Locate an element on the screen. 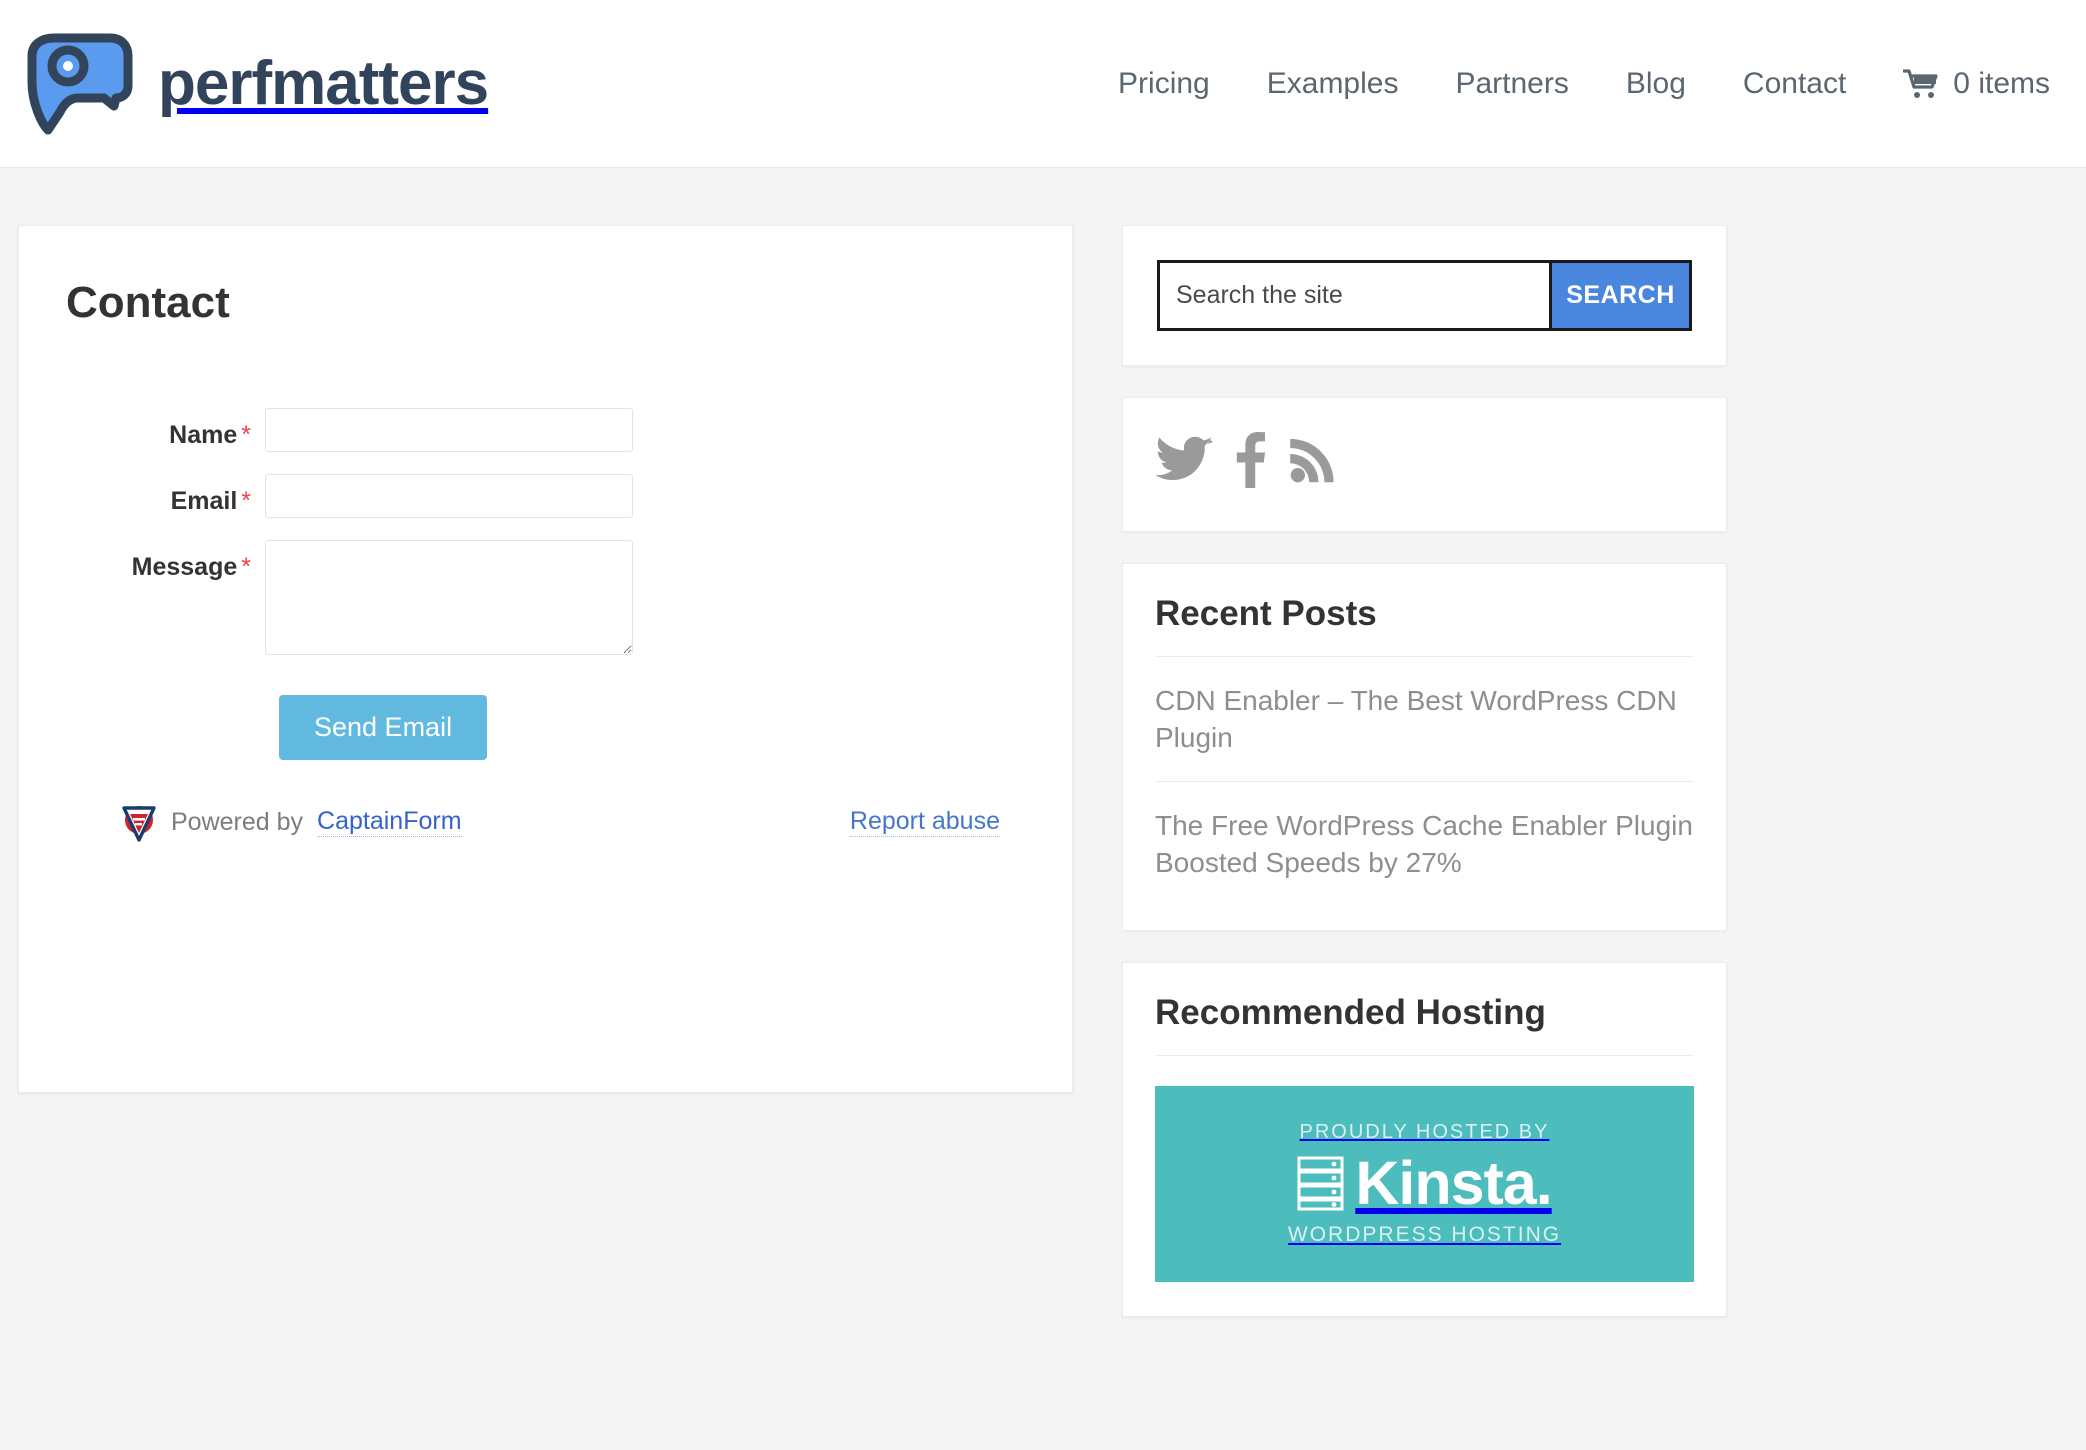 The height and width of the screenshot is (1450, 2086). form-row-name: Name * is located at coordinates (545, 430).